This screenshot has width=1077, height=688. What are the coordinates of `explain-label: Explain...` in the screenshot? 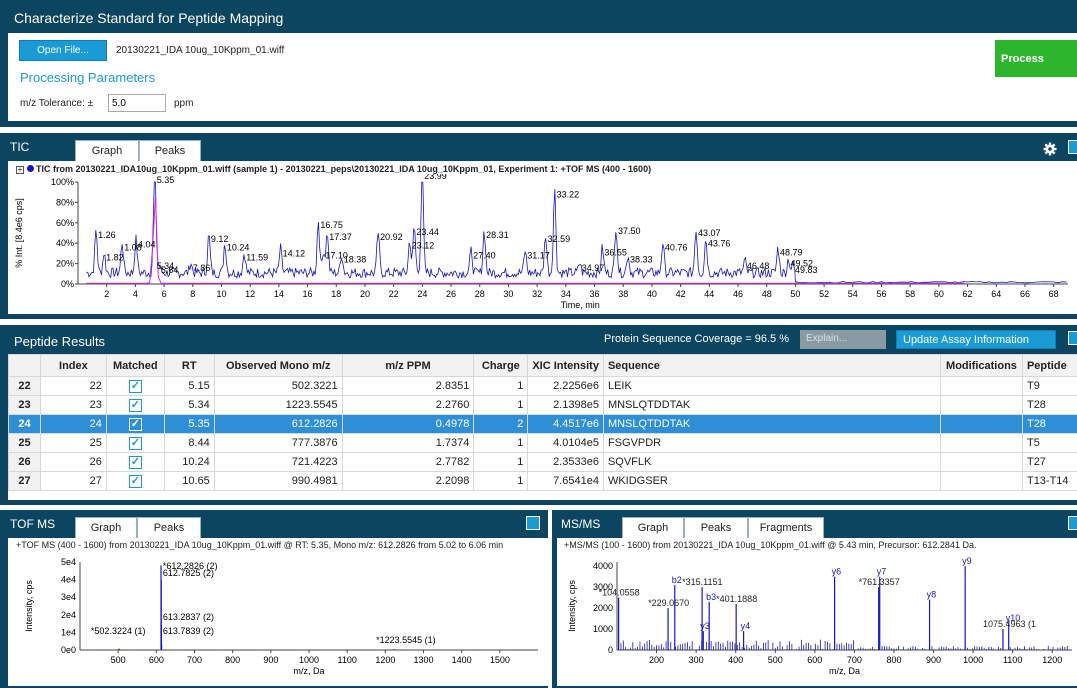 It's located at (827, 338).